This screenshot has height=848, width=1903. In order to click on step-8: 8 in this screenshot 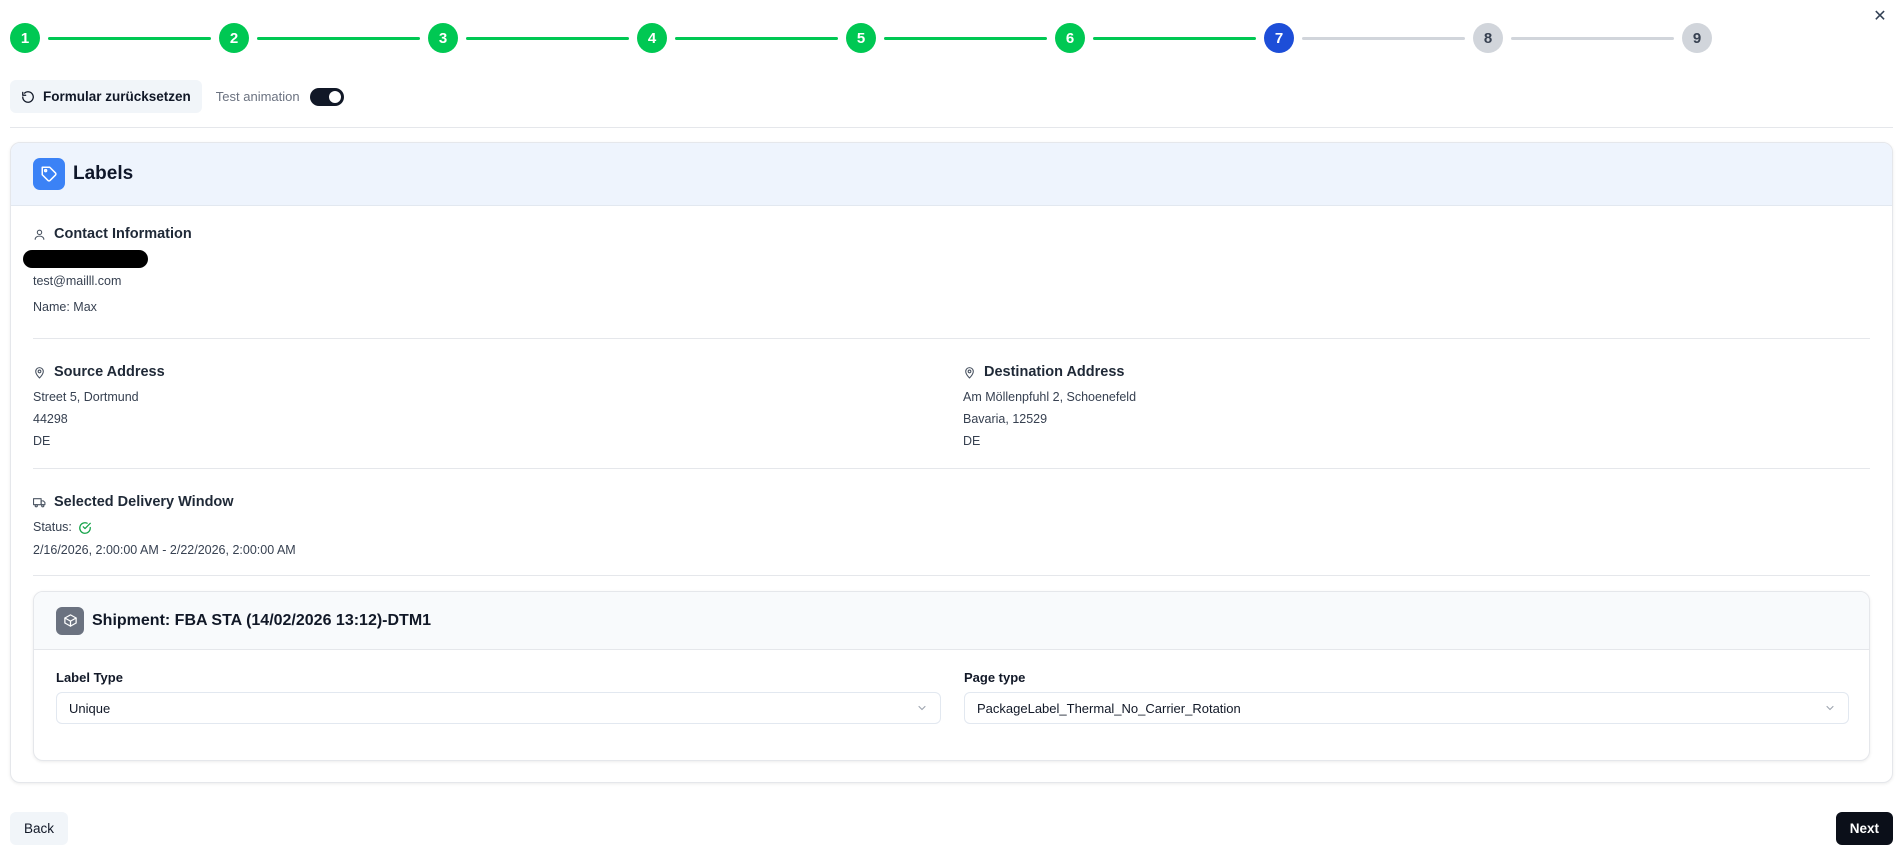, I will do `click(1488, 38)`.